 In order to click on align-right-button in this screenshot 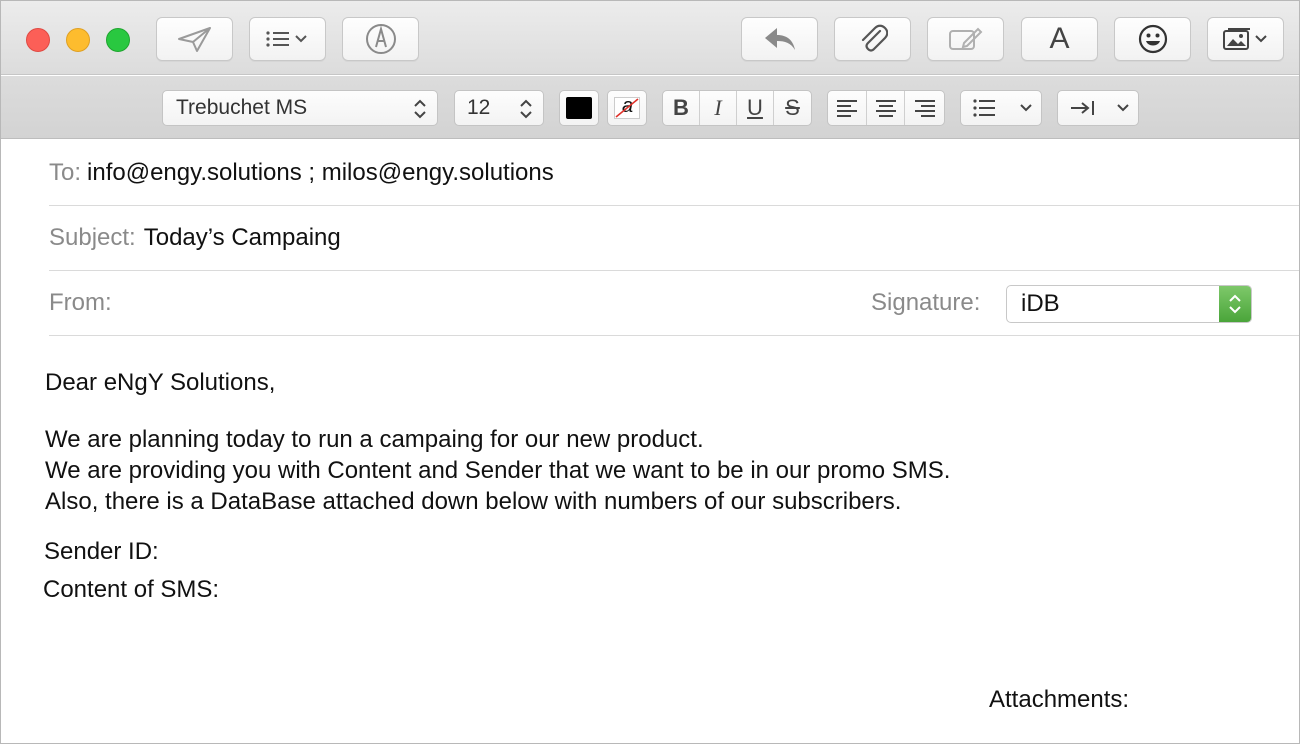, I will do `click(924, 108)`.